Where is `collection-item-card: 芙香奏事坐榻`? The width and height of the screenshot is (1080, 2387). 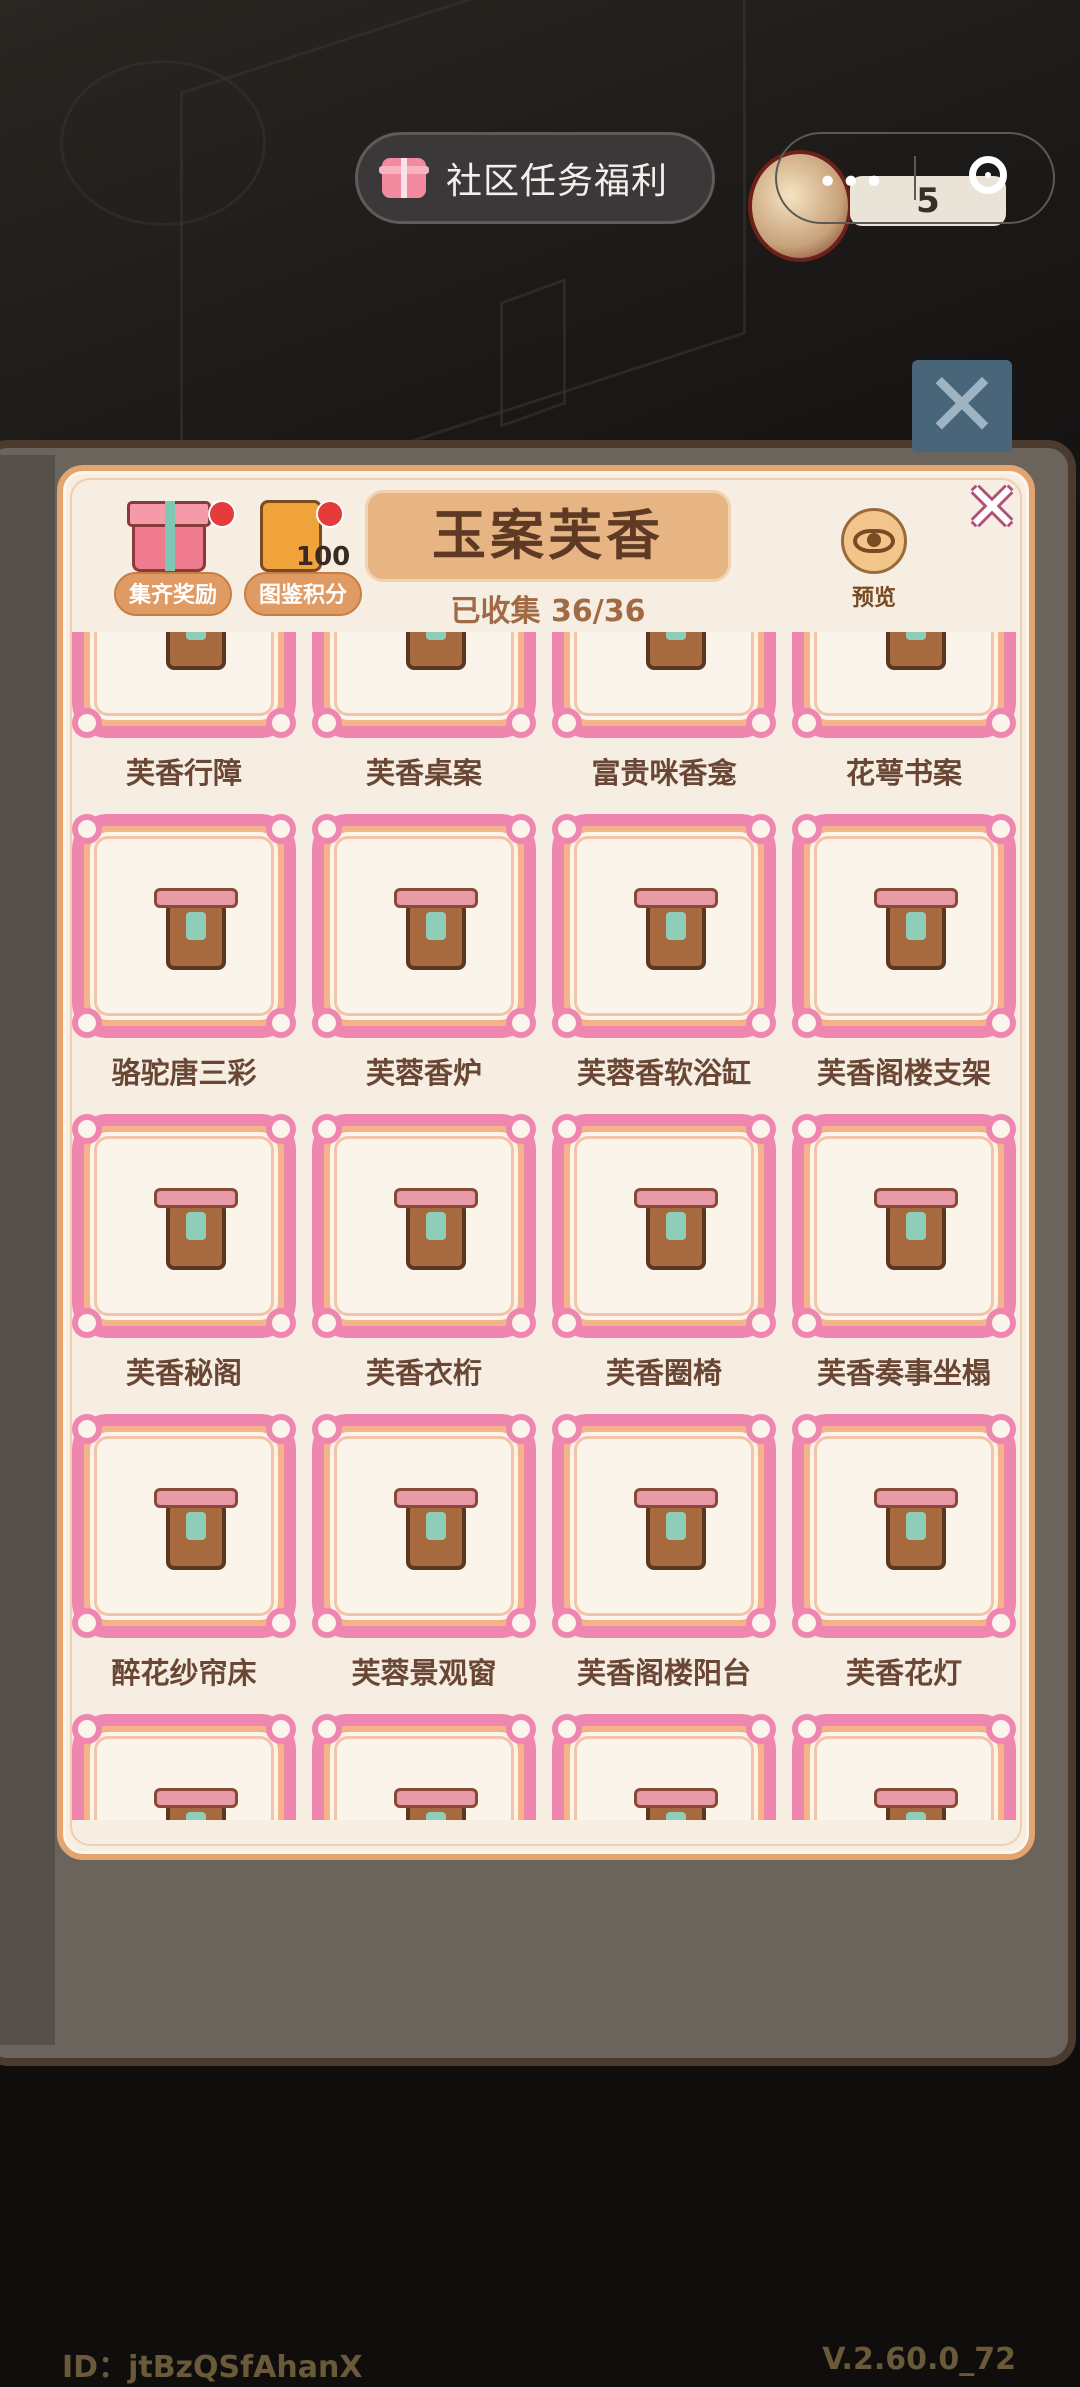 collection-item-card: 芙香奏事坐榻 is located at coordinates (904, 1264).